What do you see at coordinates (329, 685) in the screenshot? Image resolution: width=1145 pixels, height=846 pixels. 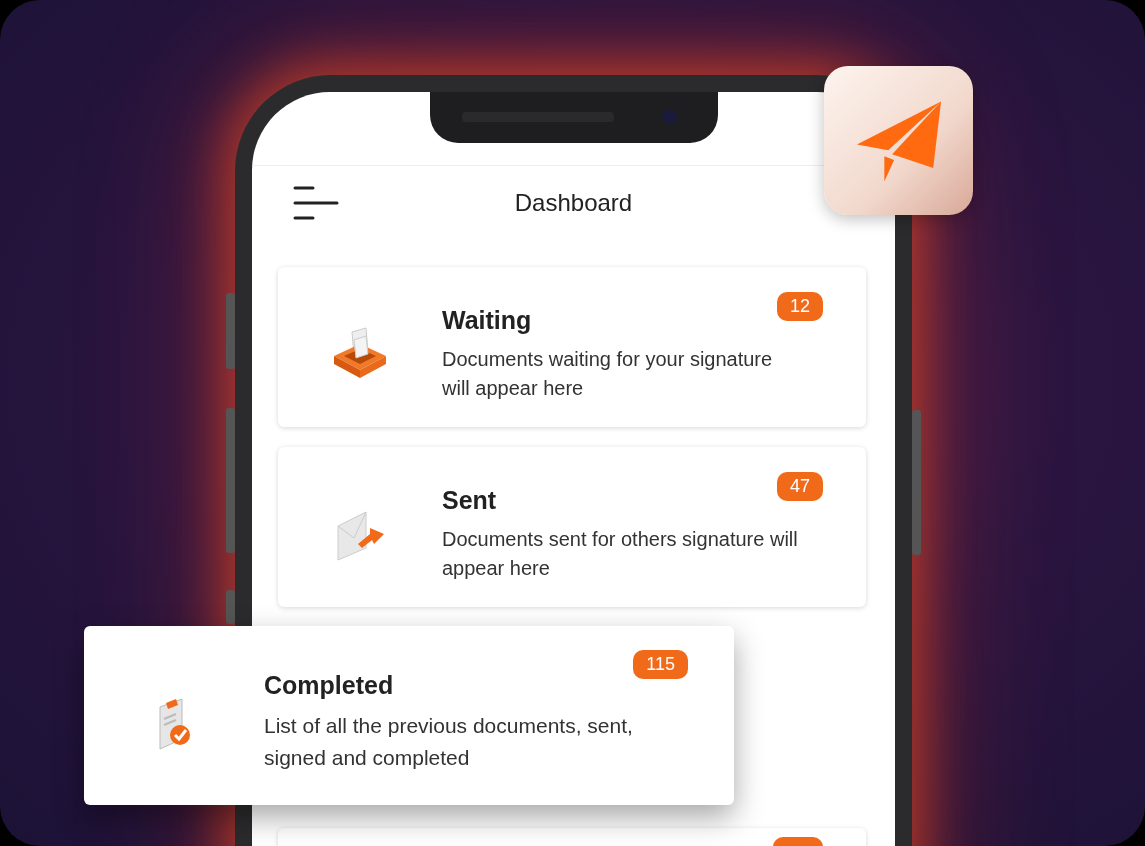 I see `card-title: Completed` at bounding box center [329, 685].